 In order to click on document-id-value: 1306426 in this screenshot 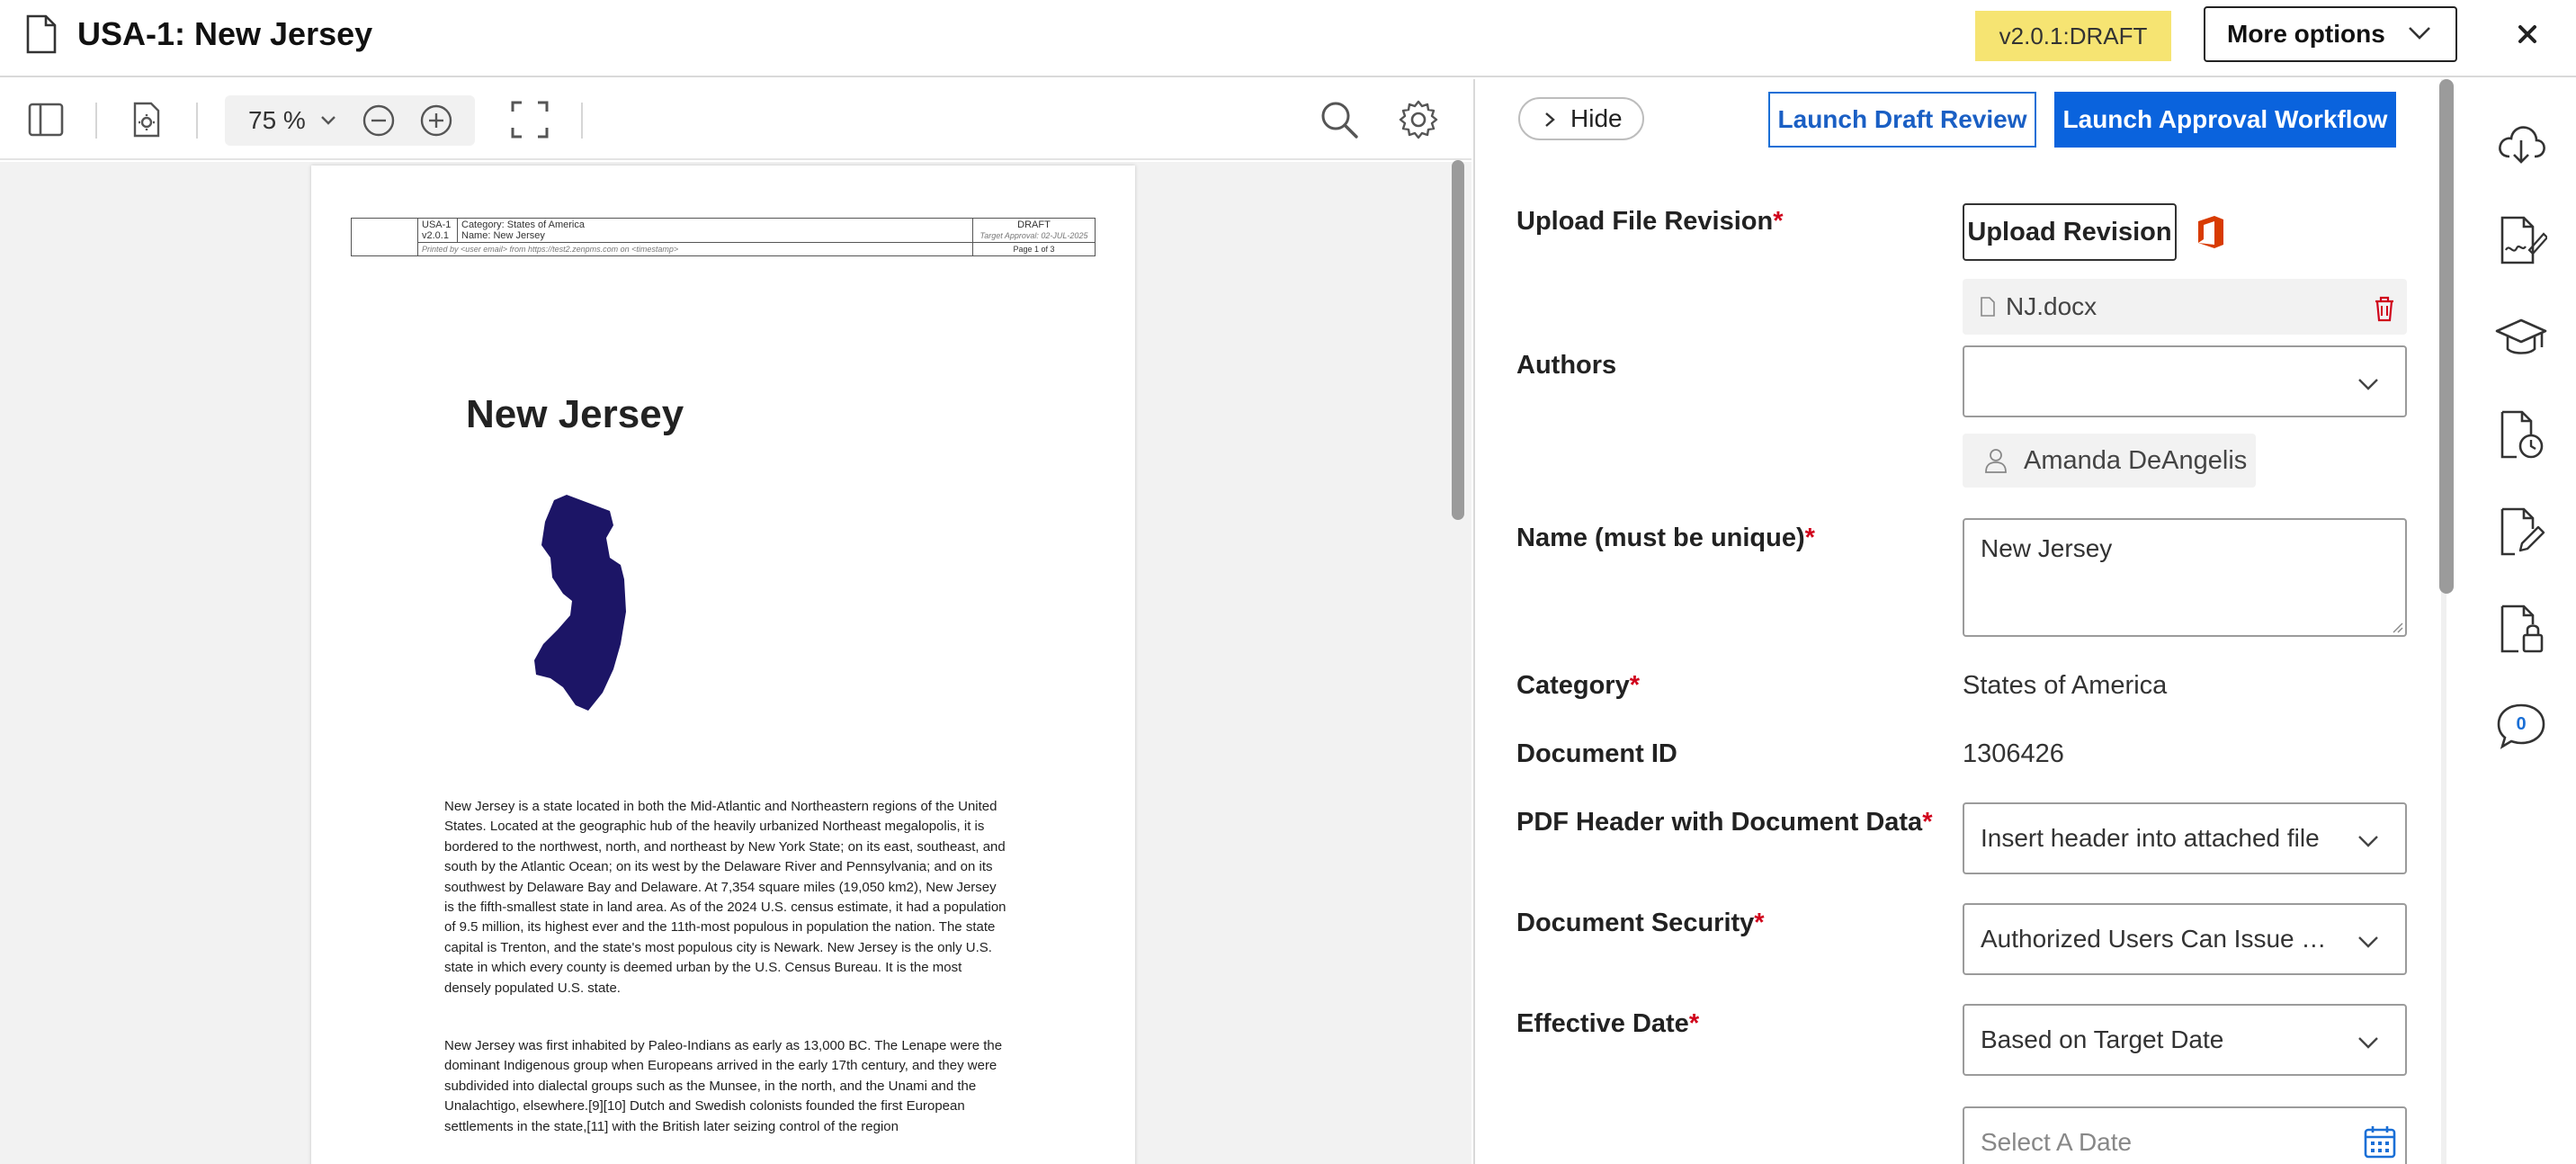, I will do `click(2014, 753)`.